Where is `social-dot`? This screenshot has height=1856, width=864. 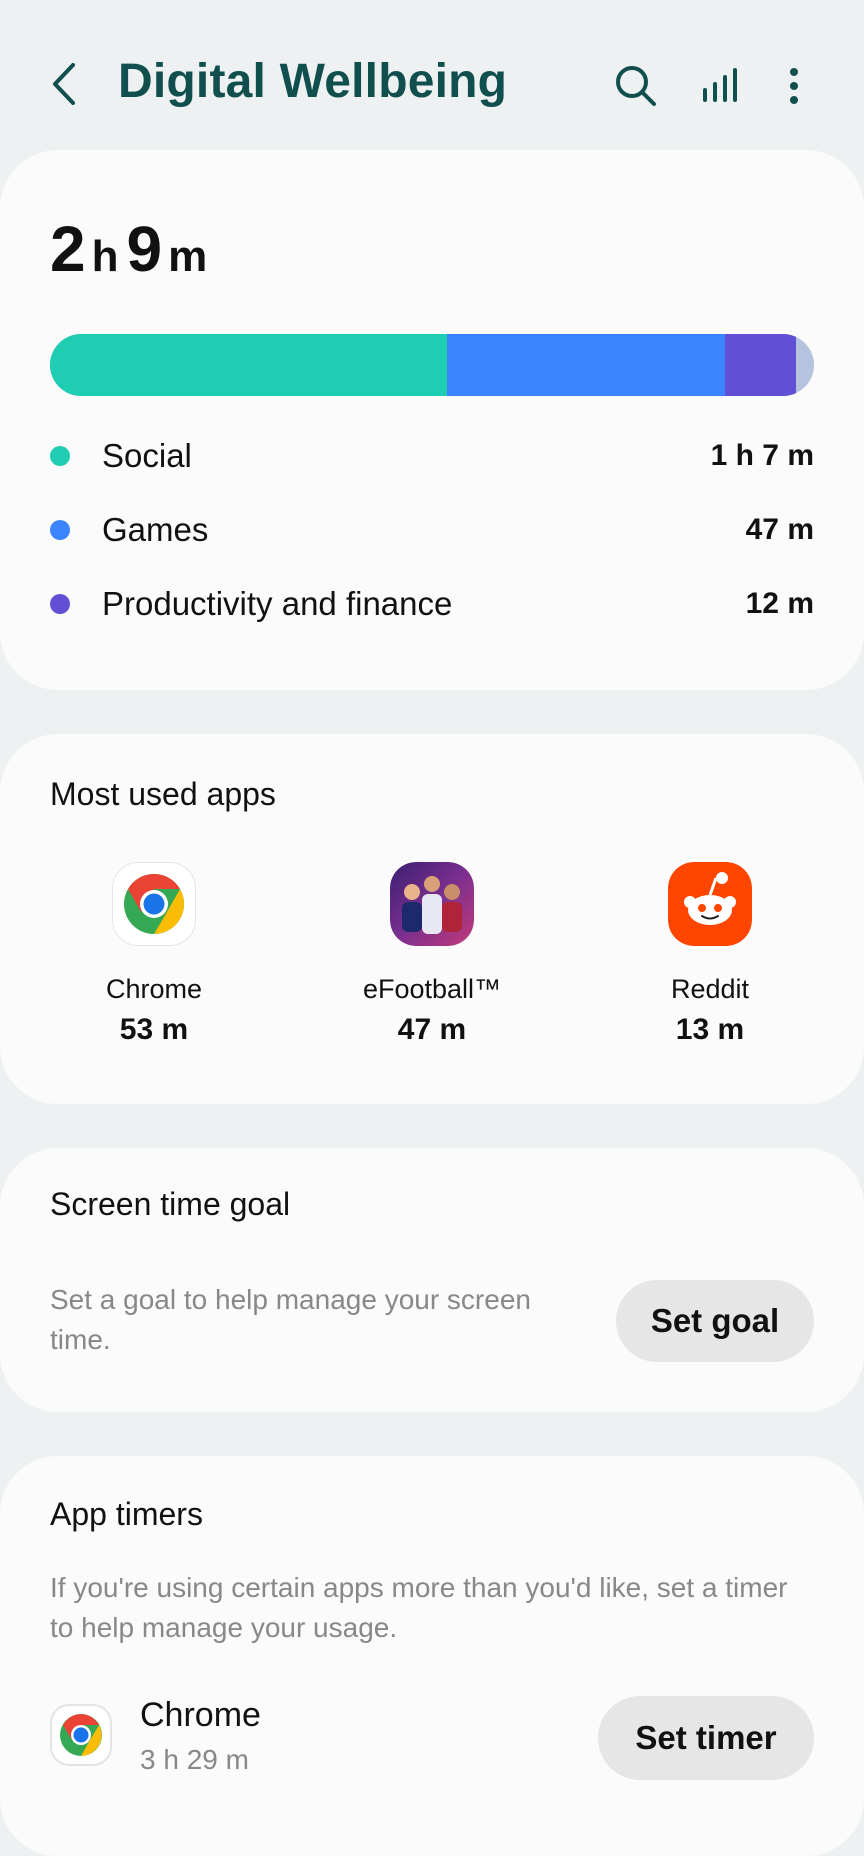
social-dot is located at coordinates (60, 456).